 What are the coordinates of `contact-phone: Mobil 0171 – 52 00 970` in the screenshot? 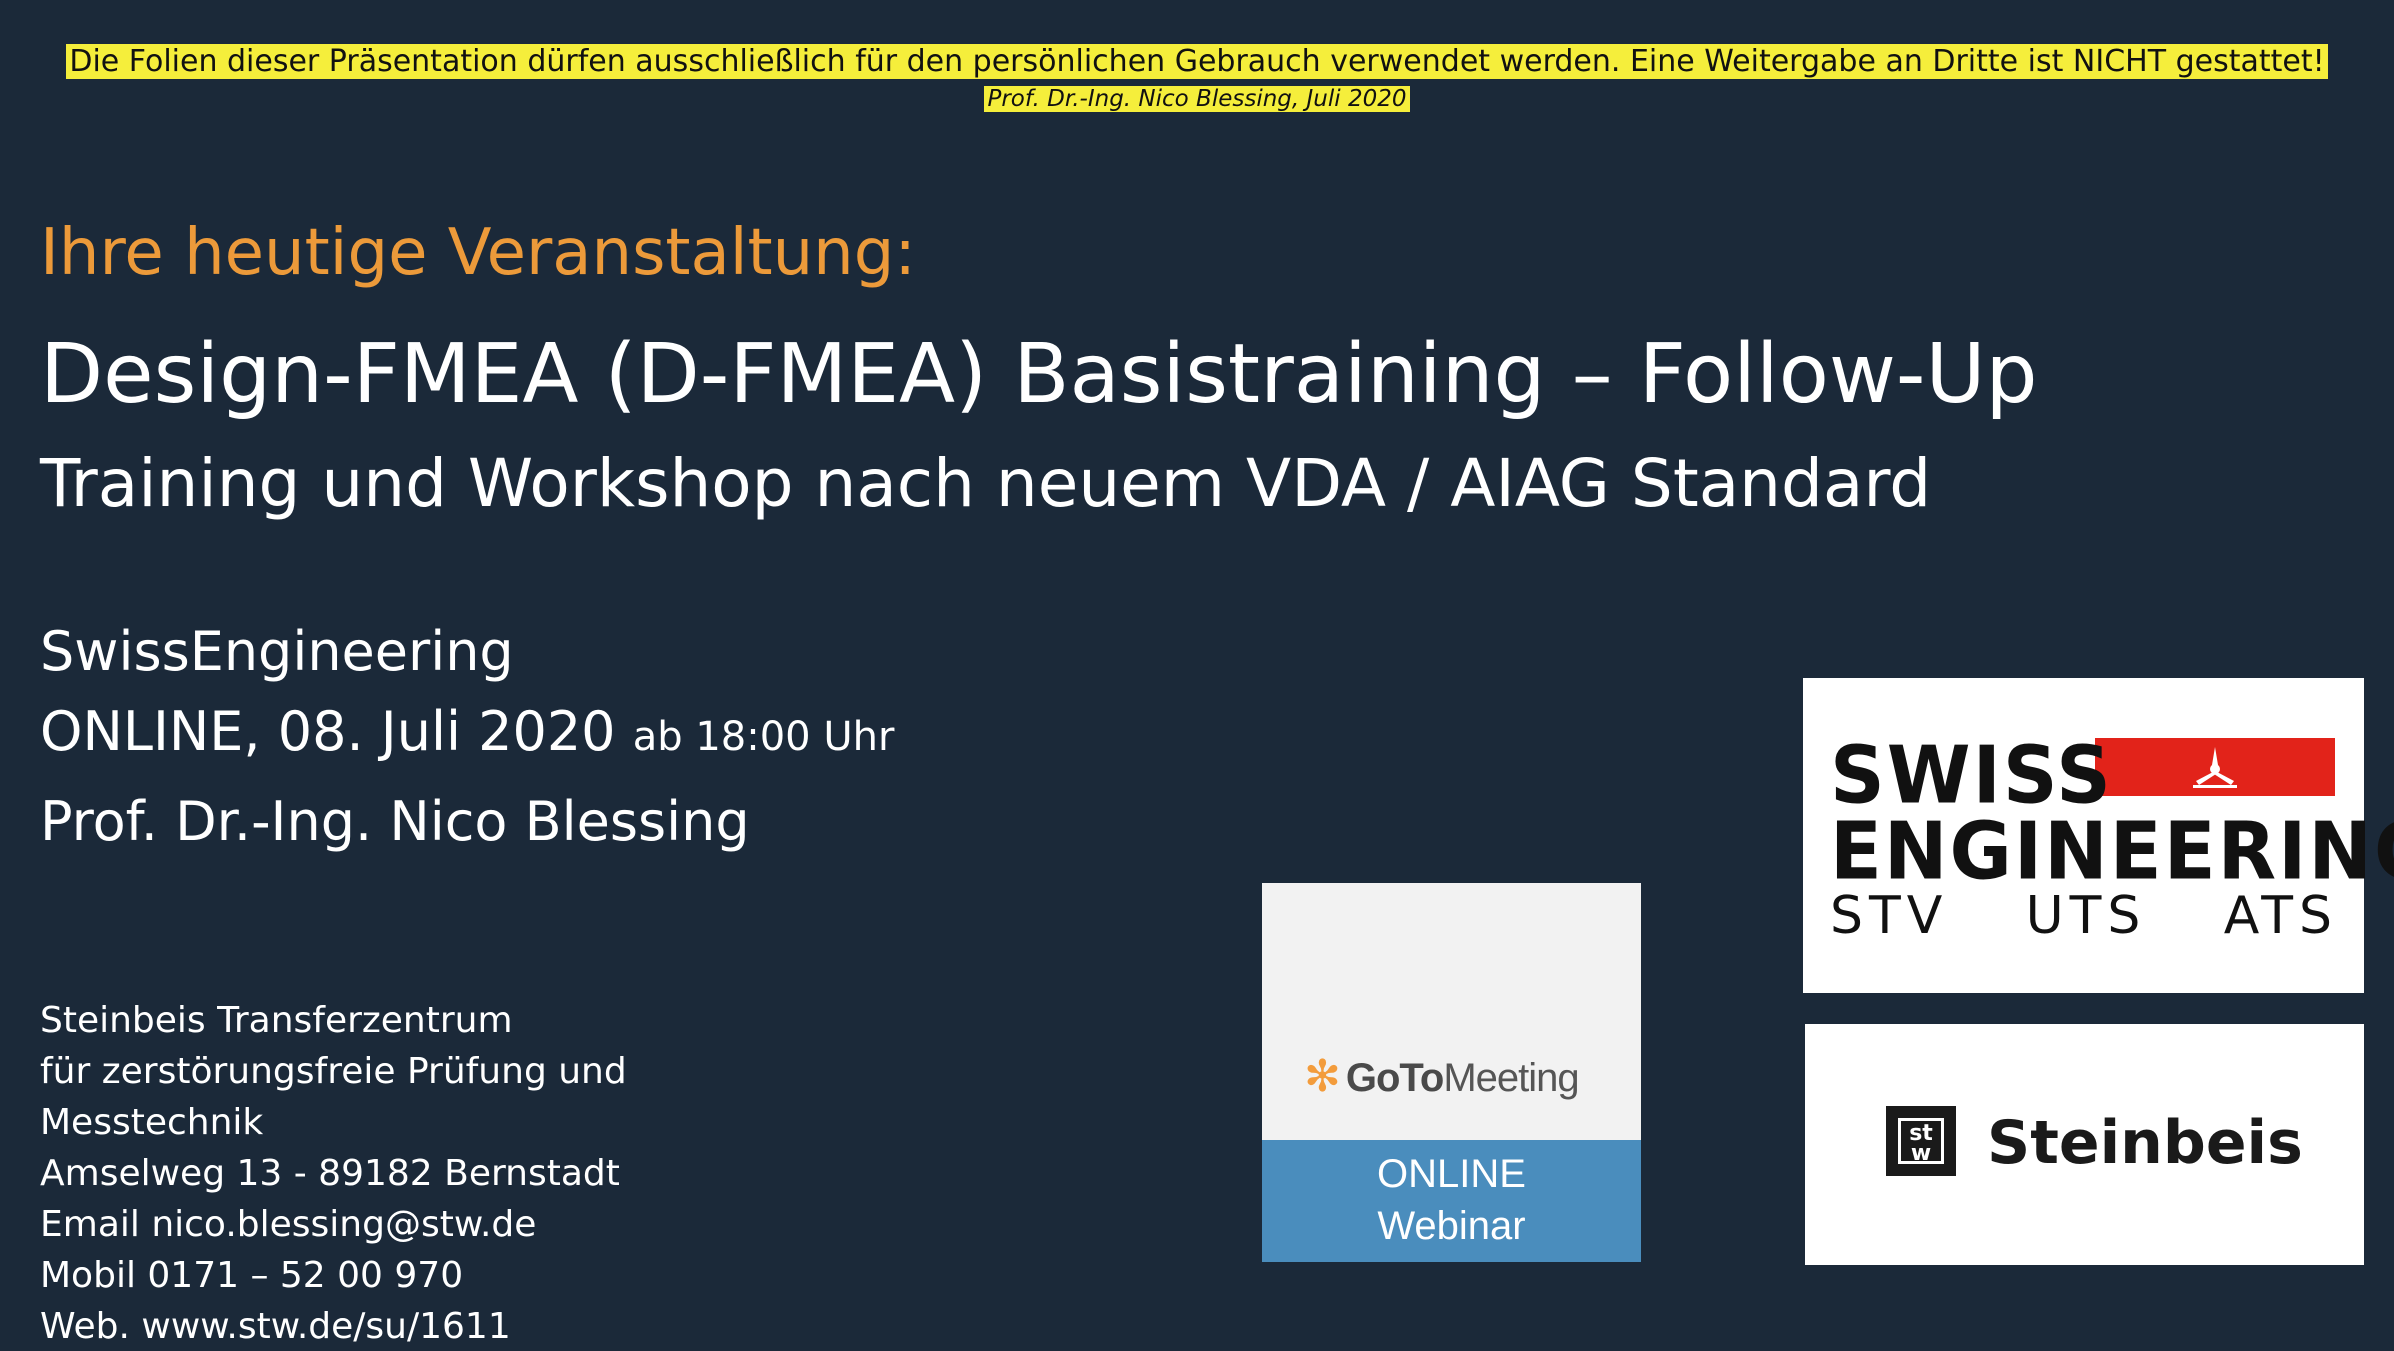 It's located at (252, 1275).